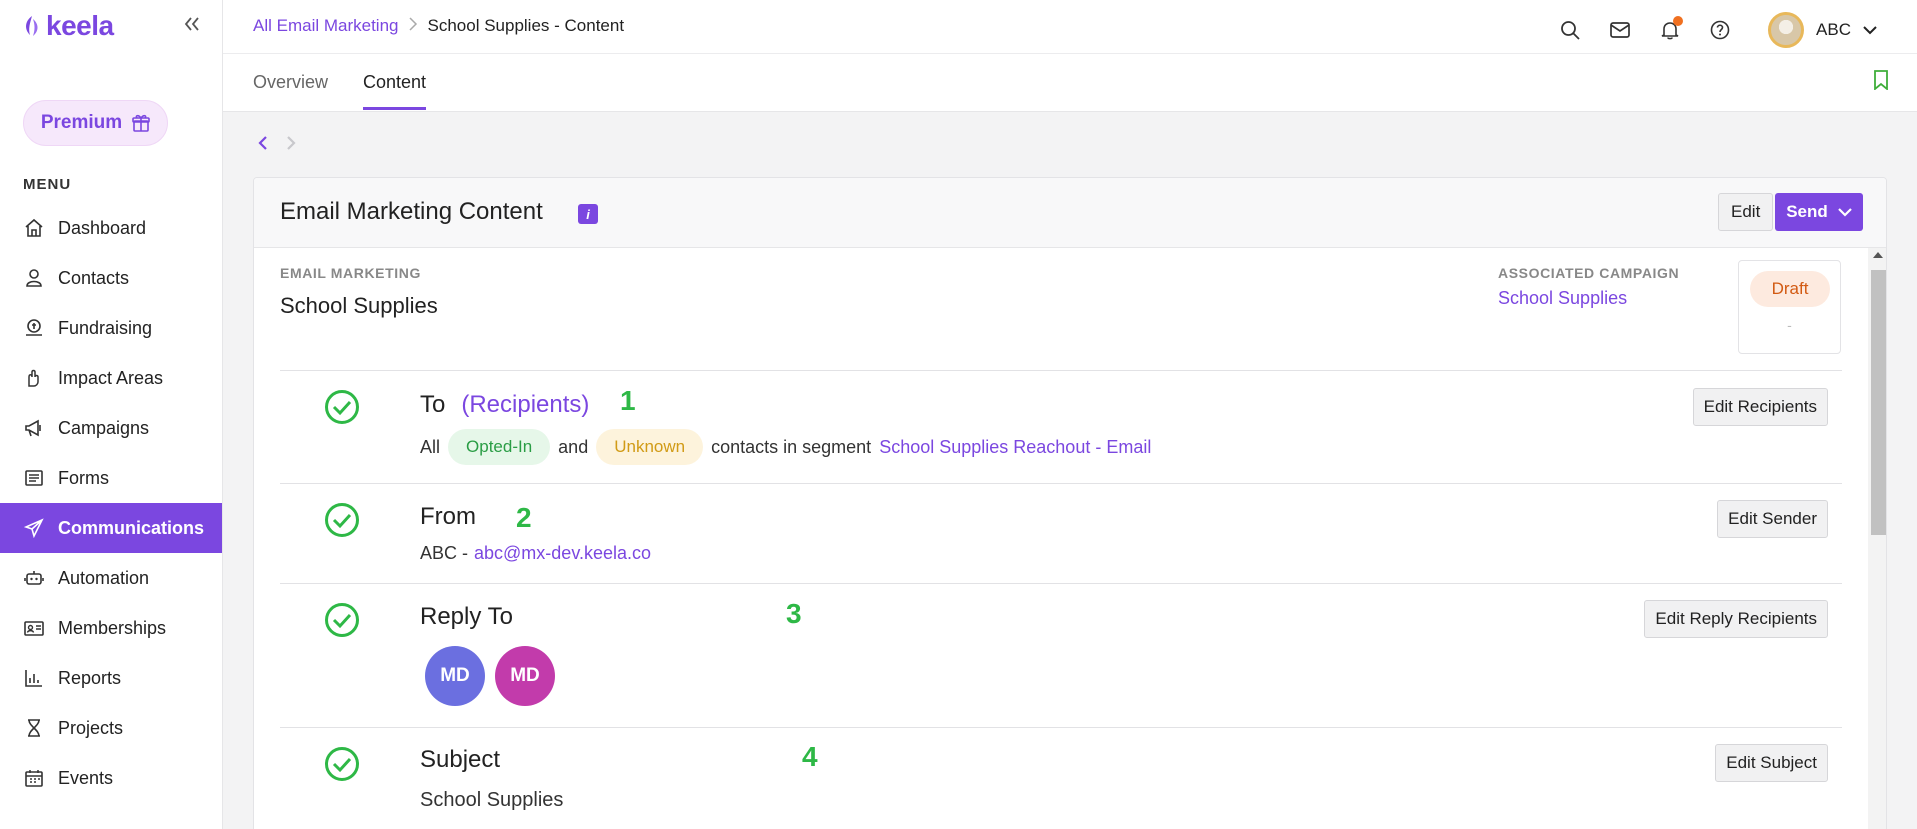 This screenshot has width=1917, height=829. I want to click on section-reply-to: Reply To 3 Edit Reply Recipients MD MD, so click(1061, 655).